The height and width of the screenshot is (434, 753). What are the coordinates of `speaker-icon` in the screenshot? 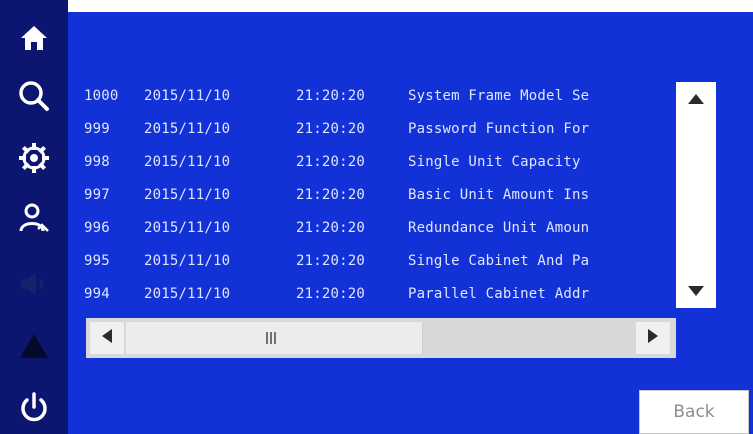 It's located at (34, 284).